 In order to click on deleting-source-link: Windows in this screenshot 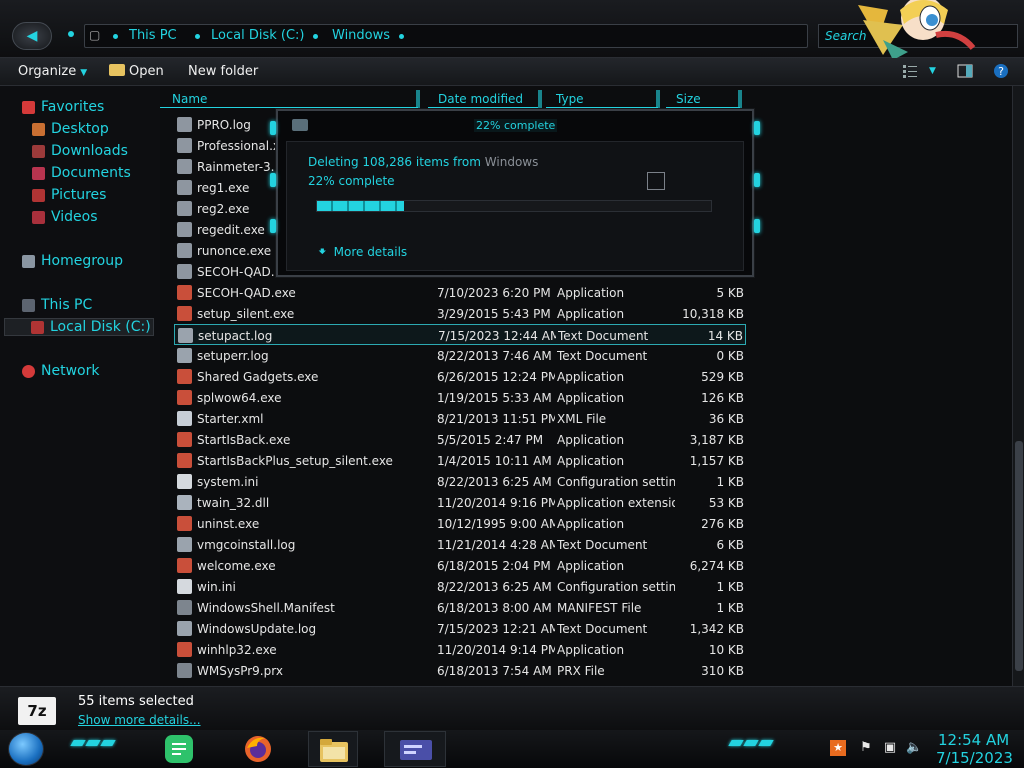, I will do `click(512, 162)`.